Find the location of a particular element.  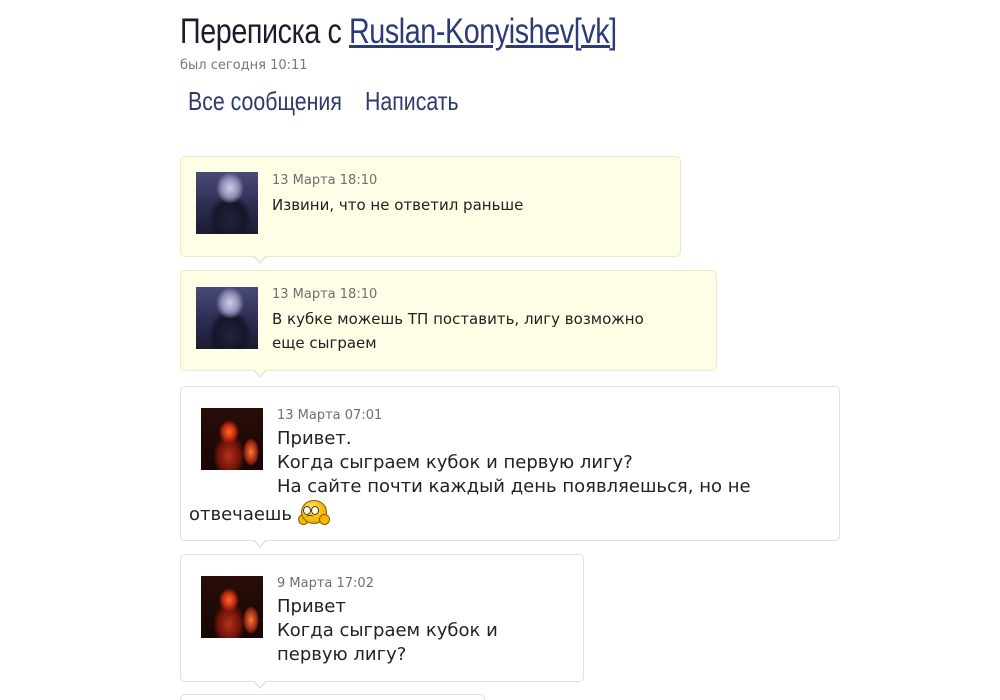

message-date: 13 Марта 07:01 is located at coordinates (330, 415).